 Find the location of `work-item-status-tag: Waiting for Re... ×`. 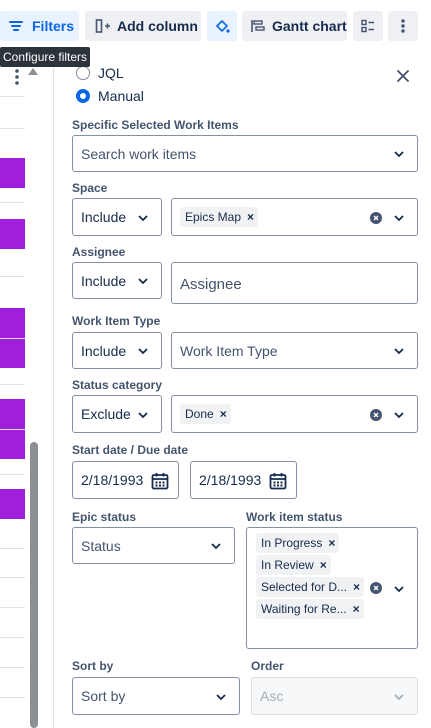

work-item-status-tag: Waiting for Re... × is located at coordinates (310, 609).